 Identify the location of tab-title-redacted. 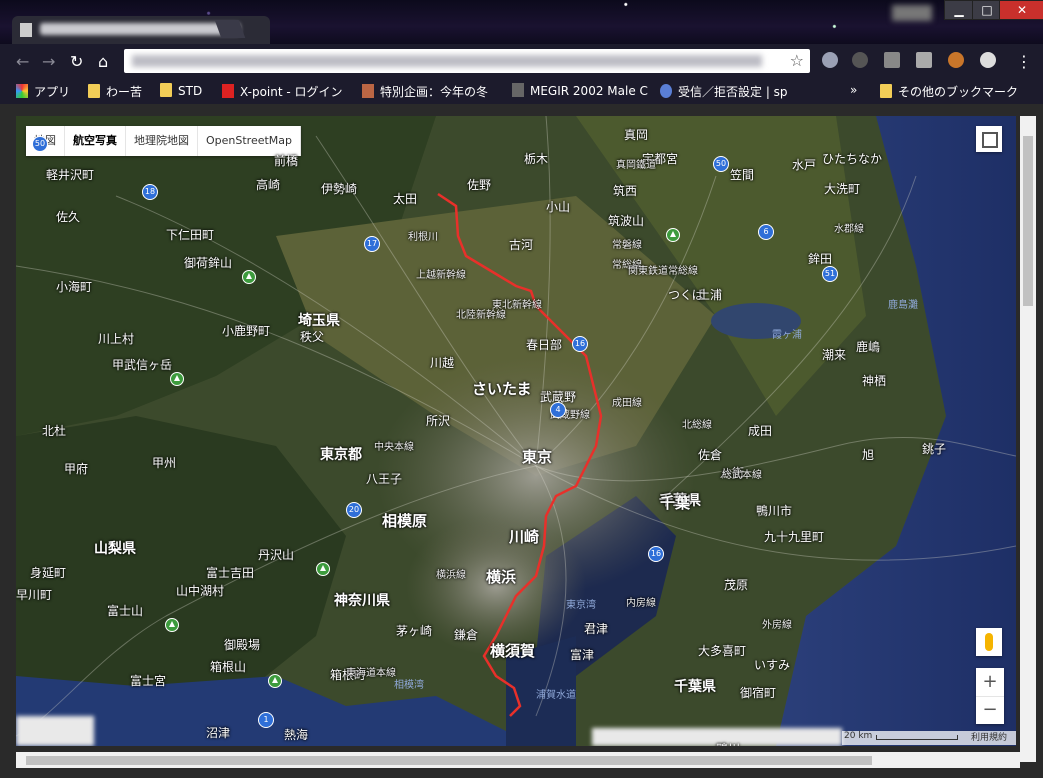
(140, 29).